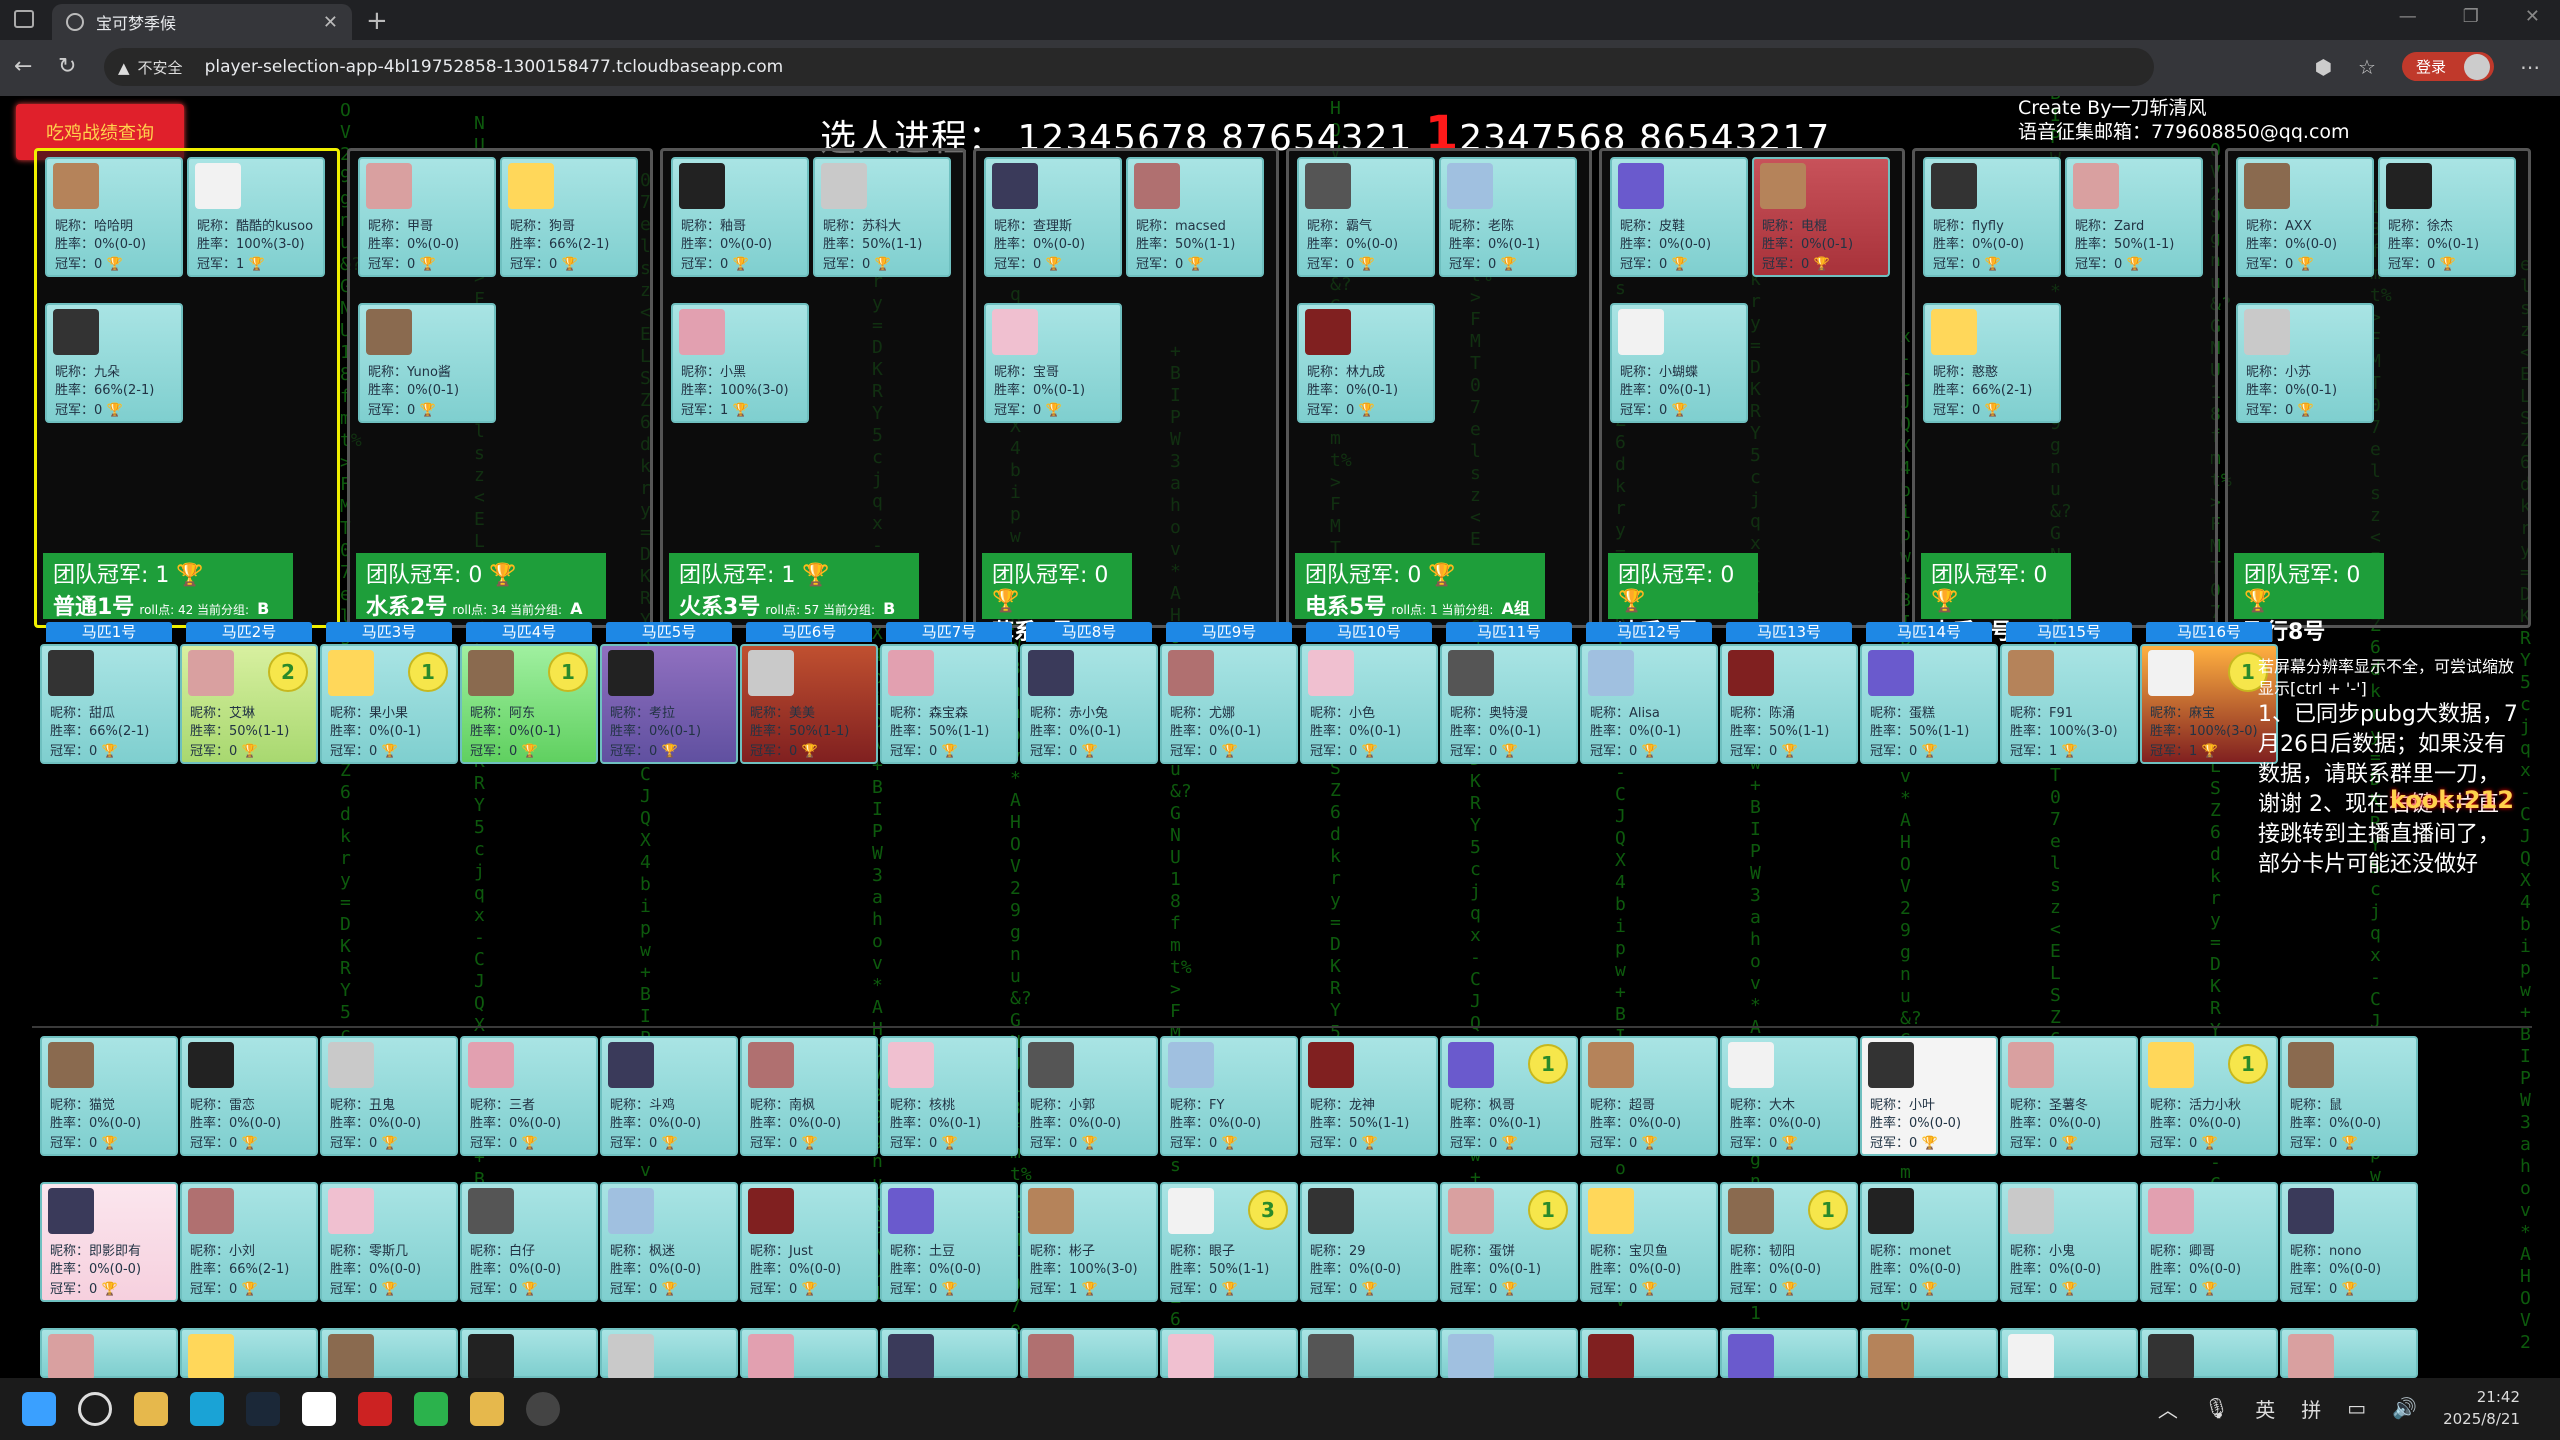  I want to click on player-card: 昵称：小刘 胜率：66%(2-1) 冠军：0 🏆, so click(249, 1242).